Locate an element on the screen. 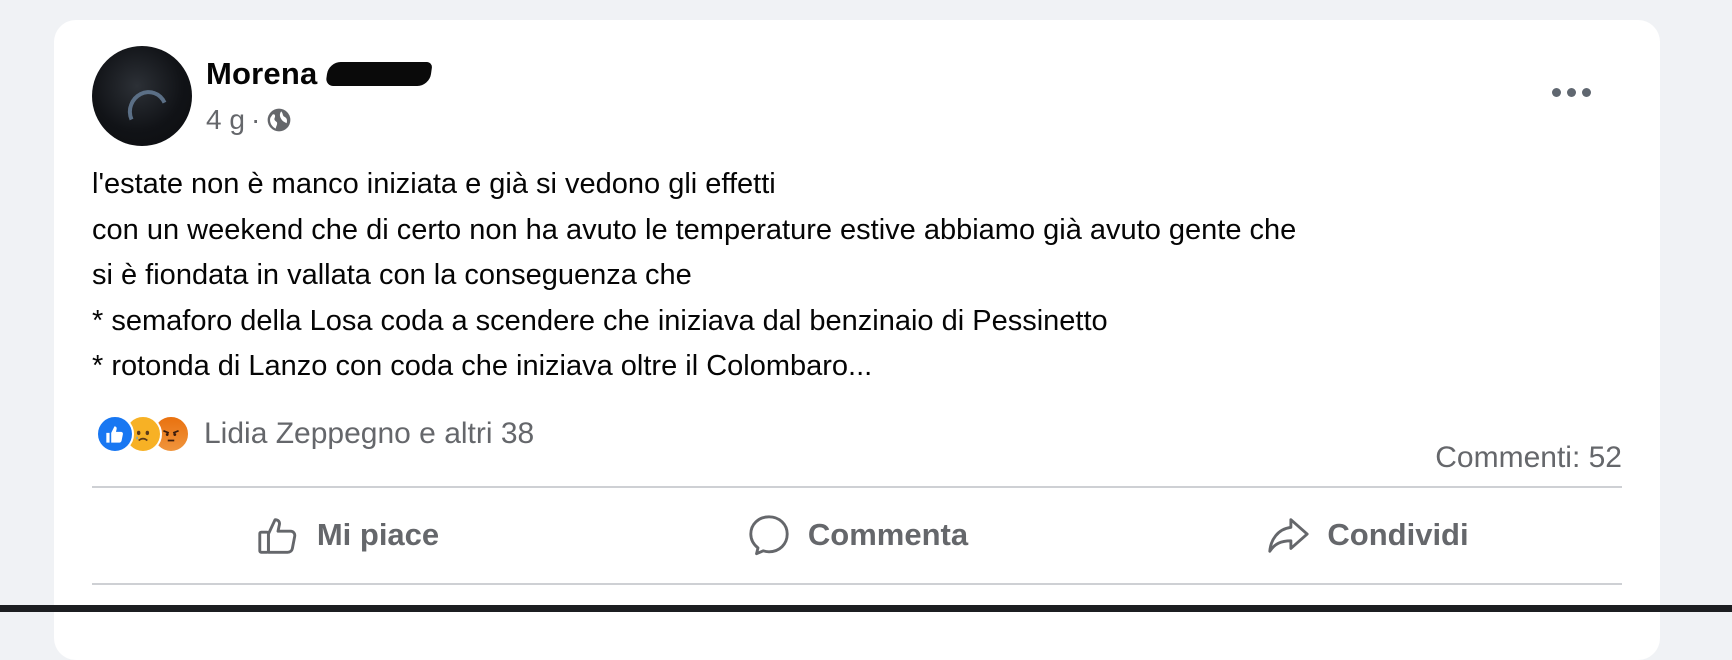 Image resolution: width=1732 pixels, height=660 pixels. reactions-names: Lidia Zeppegno e altri 38 is located at coordinates (369, 434).